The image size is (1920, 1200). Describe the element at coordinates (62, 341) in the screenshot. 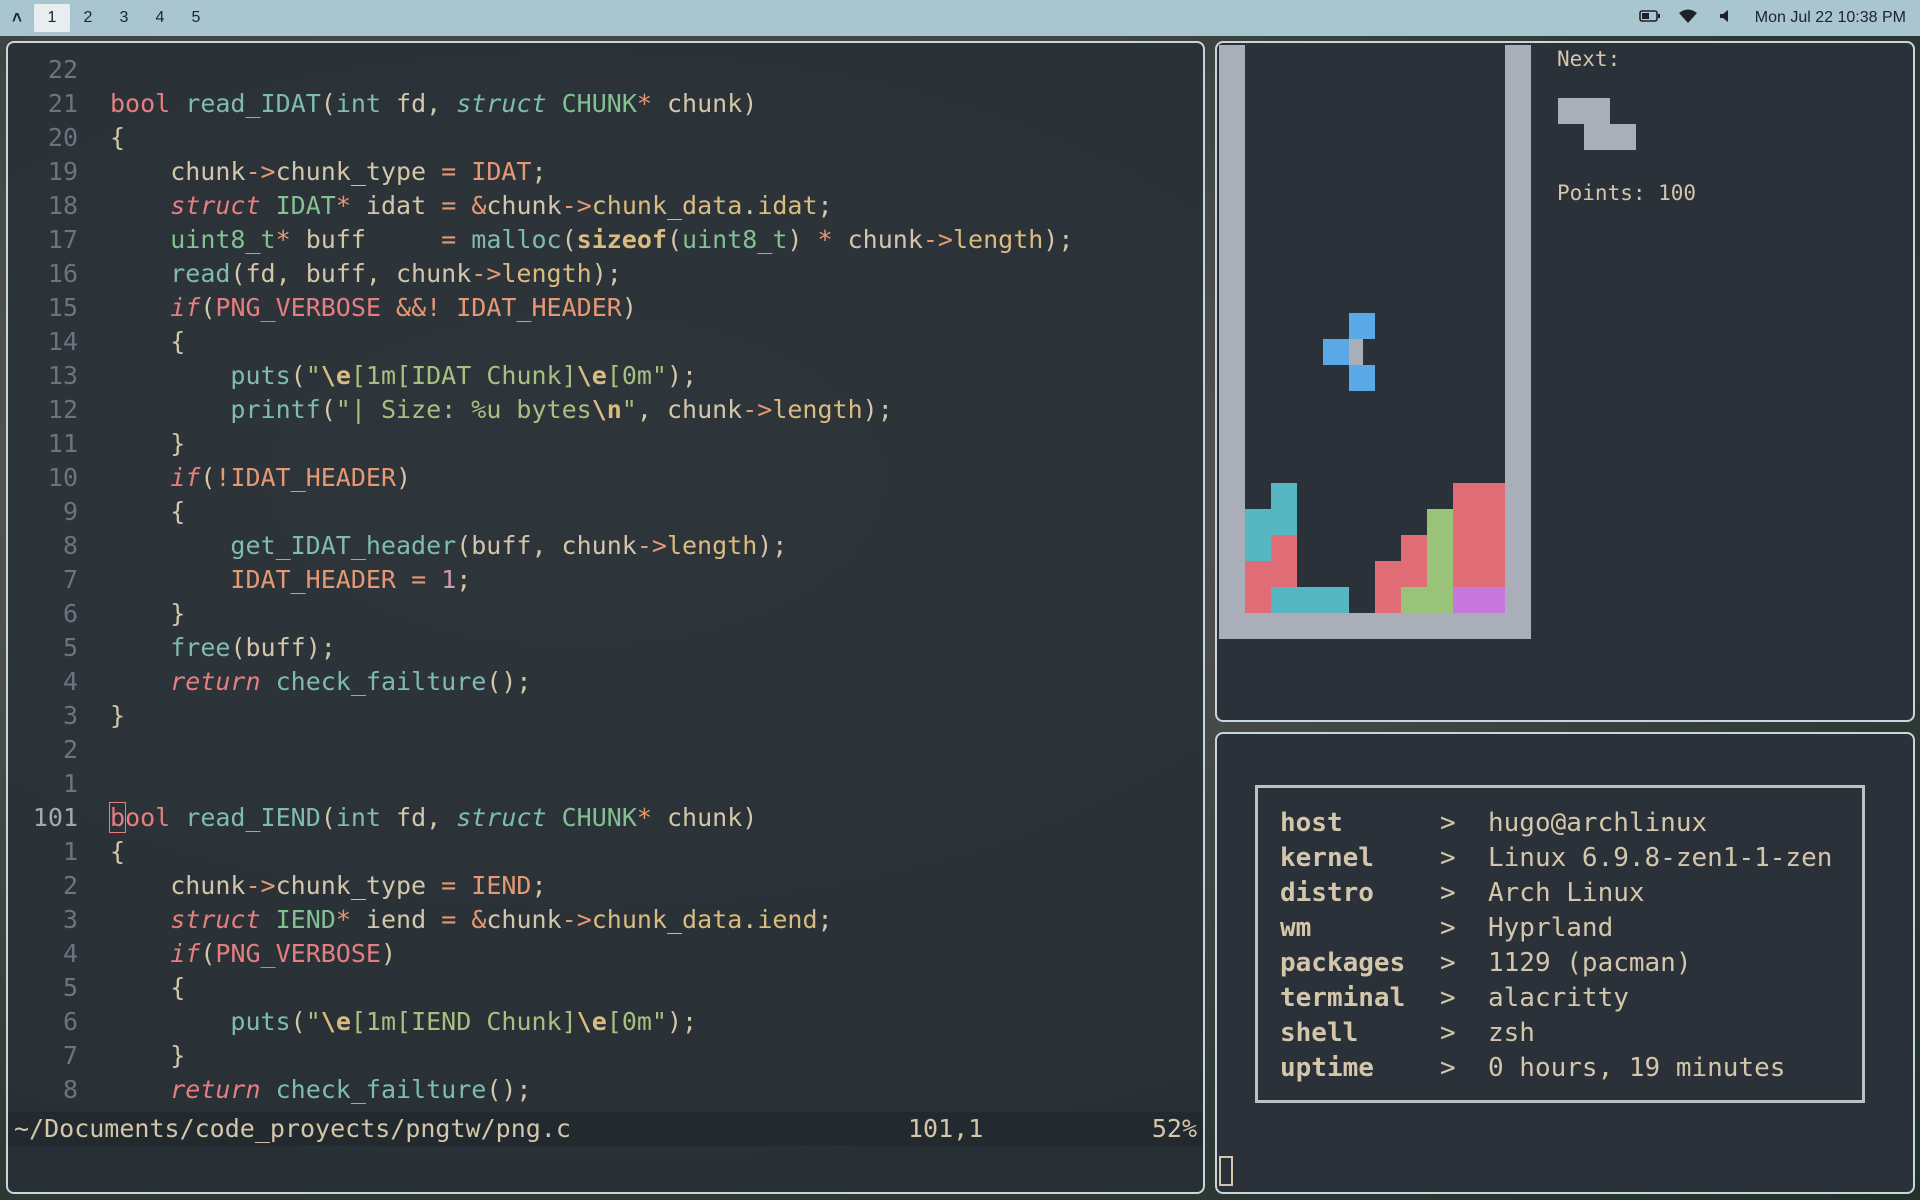

I see `line-number: 14` at that location.